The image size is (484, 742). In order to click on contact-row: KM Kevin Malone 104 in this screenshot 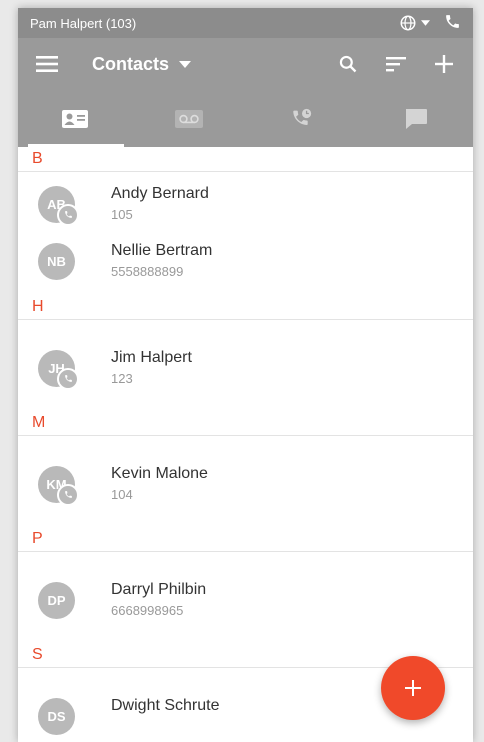, I will do `click(245, 484)`.